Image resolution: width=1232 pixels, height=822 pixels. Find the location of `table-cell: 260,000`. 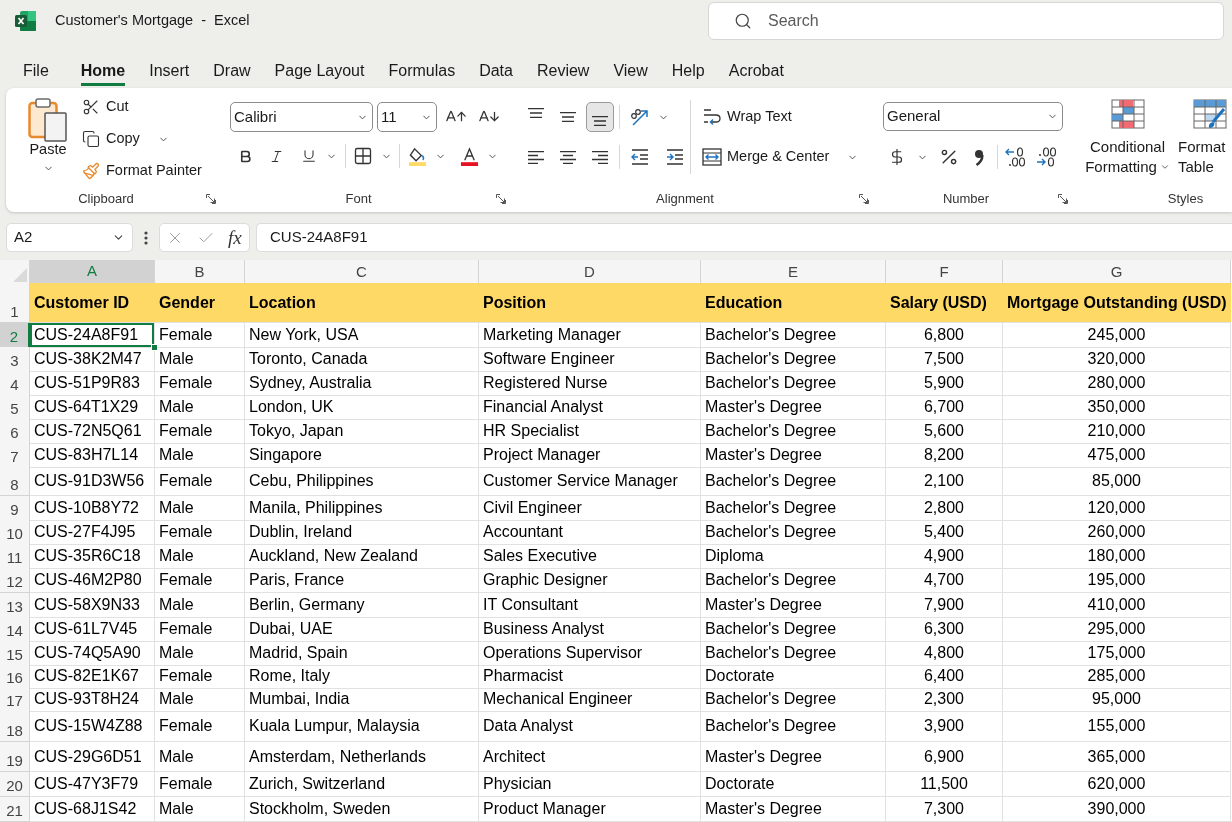

table-cell: 260,000 is located at coordinates (1117, 532).